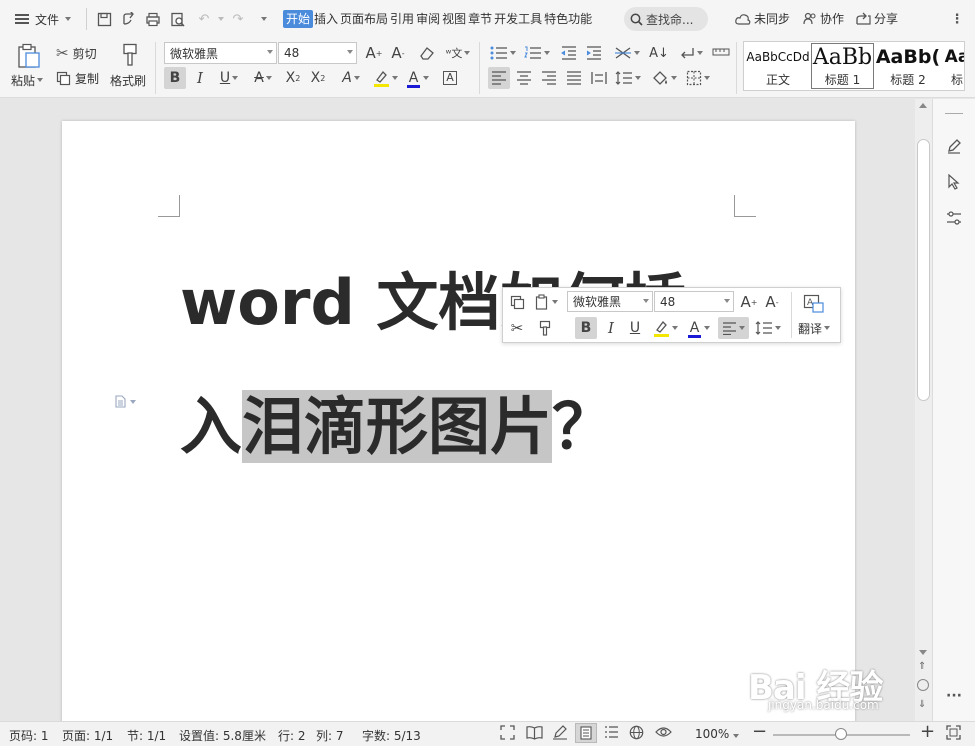  What do you see at coordinates (351, 78) in the screenshot?
I see `text-effects-icon: A` at bounding box center [351, 78].